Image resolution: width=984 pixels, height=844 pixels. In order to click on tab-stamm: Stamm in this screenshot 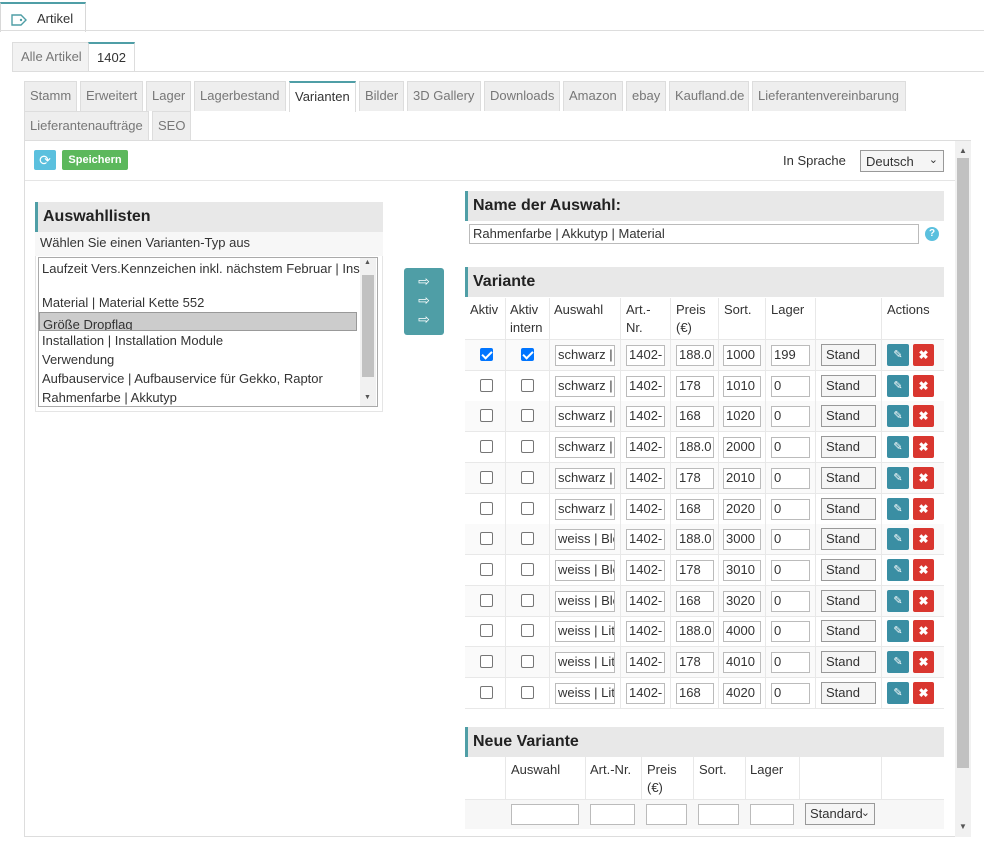, I will do `click(50, 96)`.